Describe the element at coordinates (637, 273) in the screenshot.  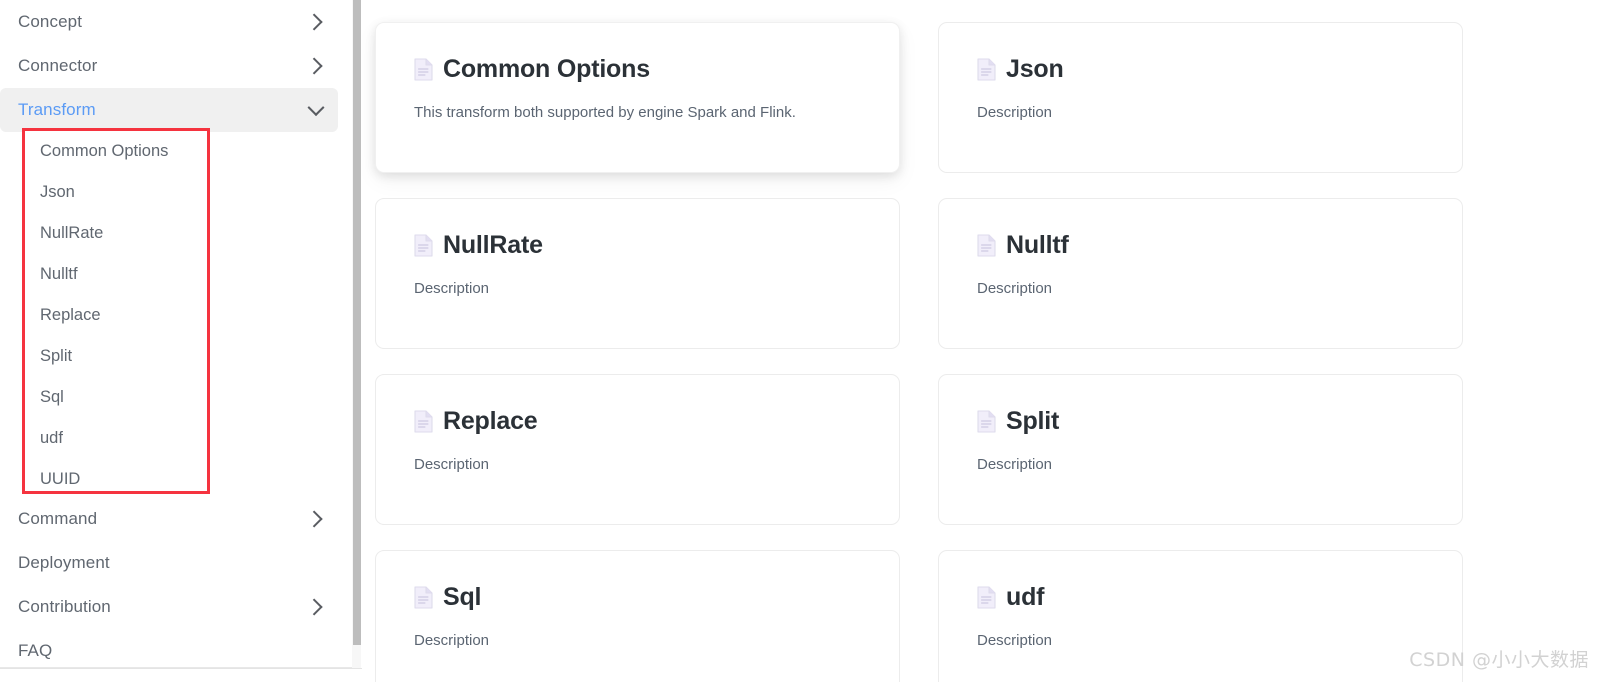
I see `card-nullrate: NullRate Description` at that location.